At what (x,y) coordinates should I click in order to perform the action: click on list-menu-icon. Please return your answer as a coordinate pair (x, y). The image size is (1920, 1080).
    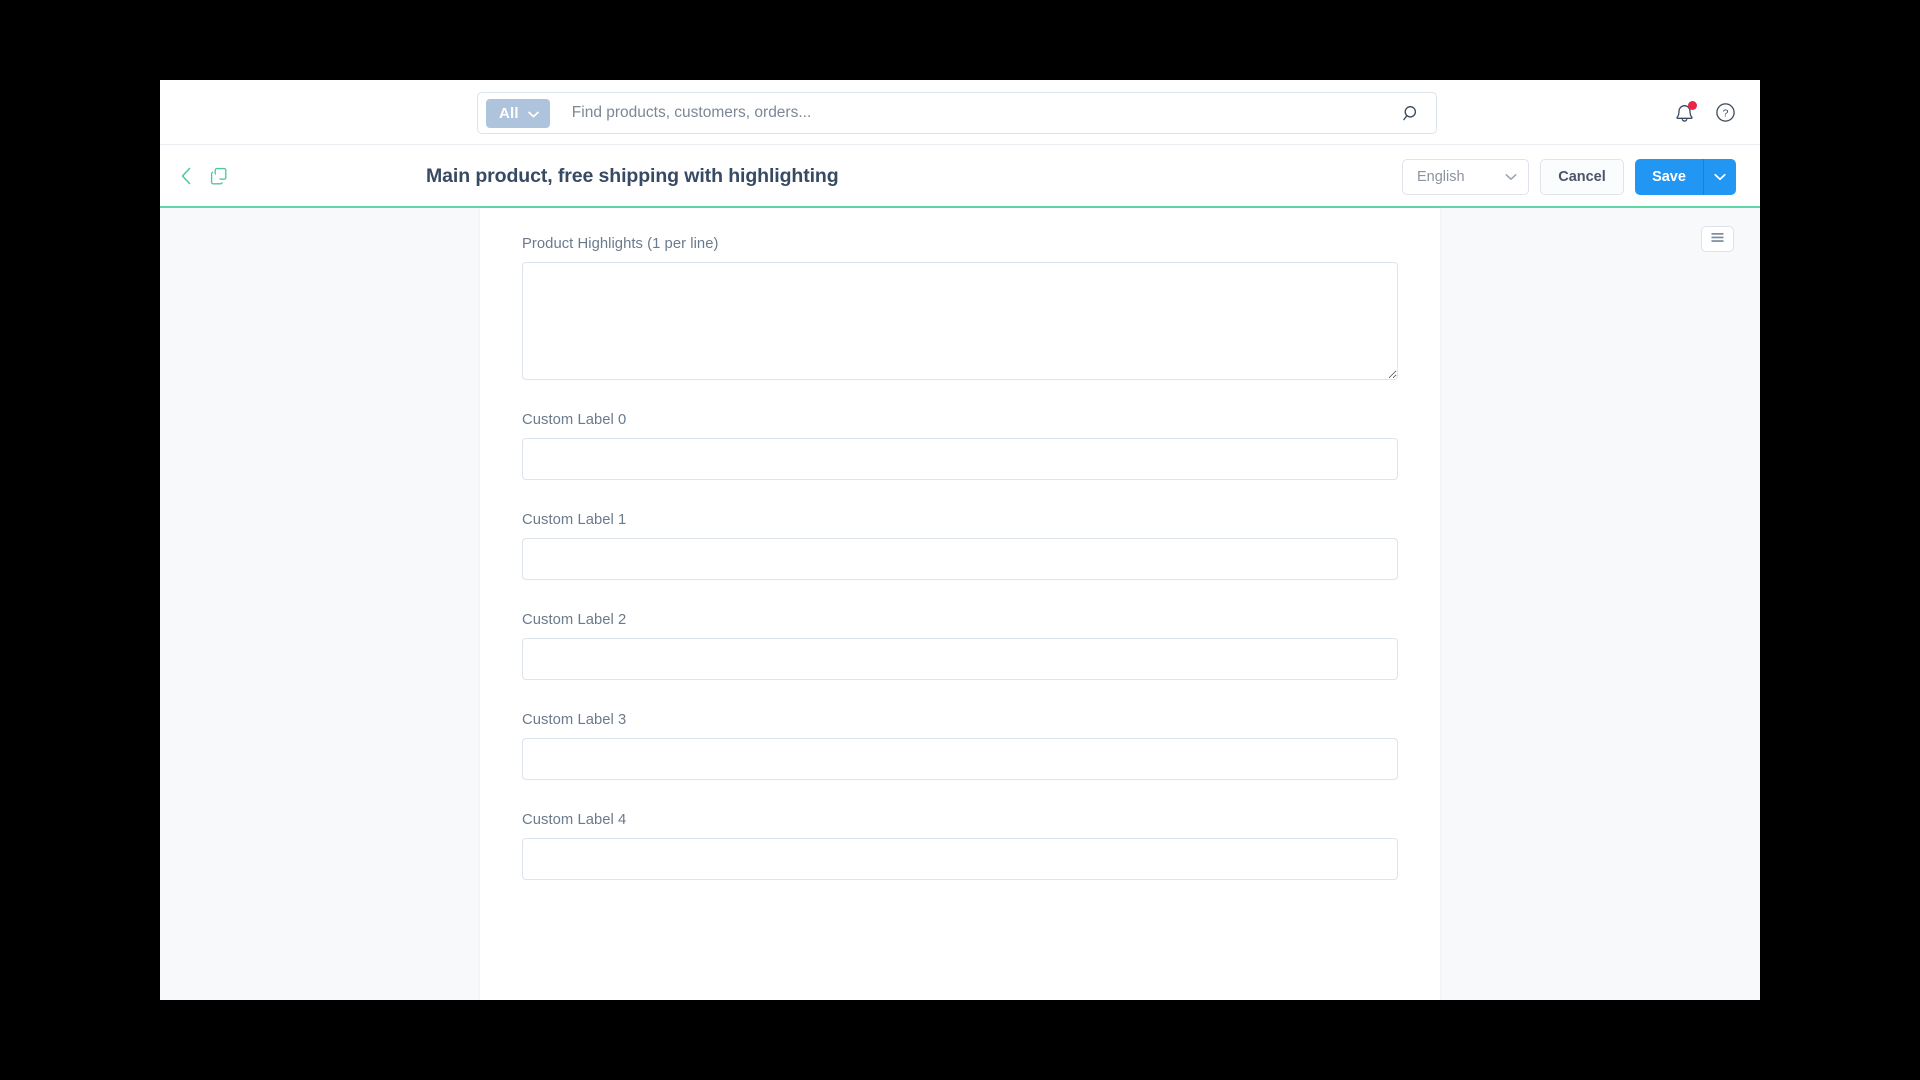
    Looking at the image, I should click on (1717, 239).